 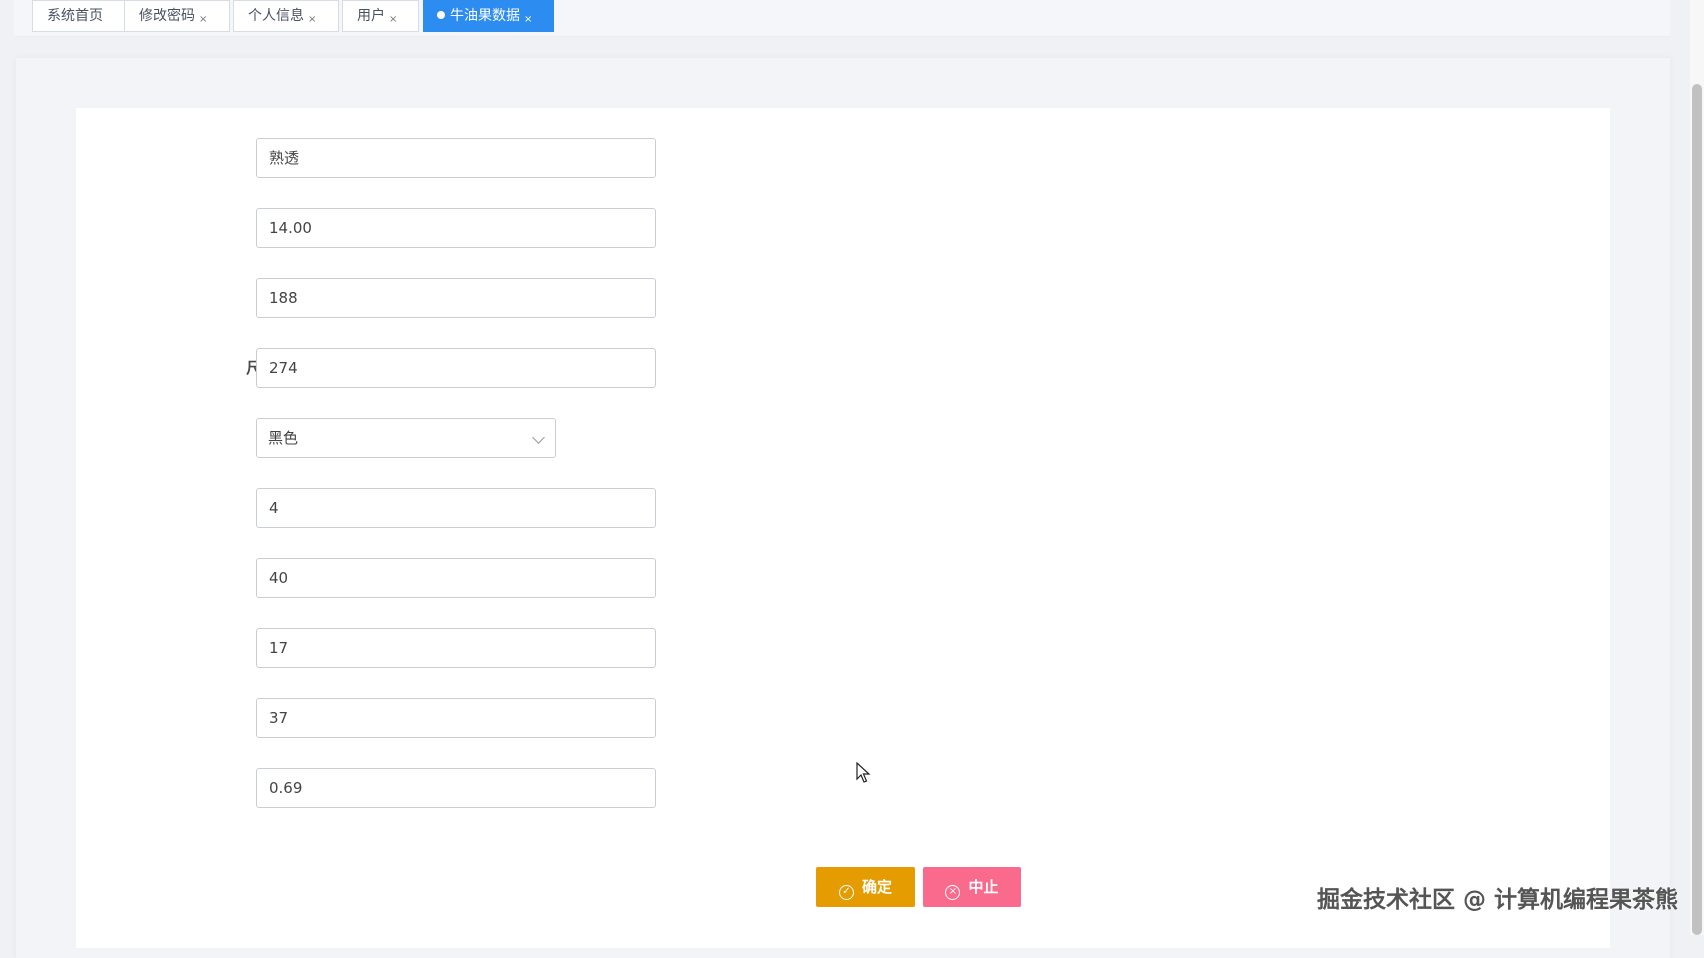 What do you see at coordinates (843, 298) in the screenshot?
I see `form-row-weight: 重量(g) 188` at bounding box center [843, 298].